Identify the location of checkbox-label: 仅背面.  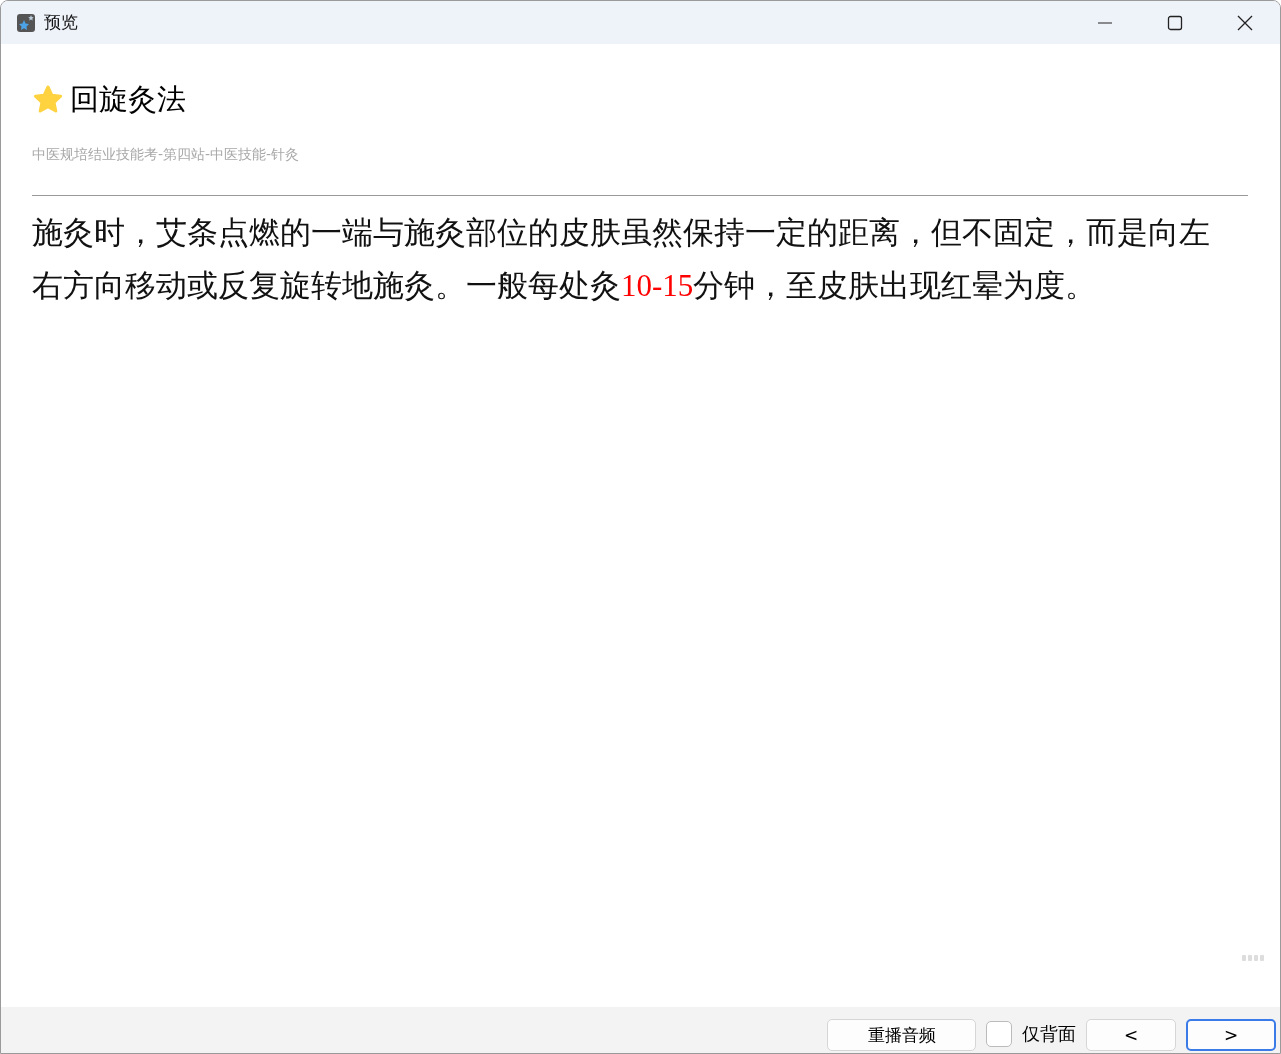
(1049, 1034).